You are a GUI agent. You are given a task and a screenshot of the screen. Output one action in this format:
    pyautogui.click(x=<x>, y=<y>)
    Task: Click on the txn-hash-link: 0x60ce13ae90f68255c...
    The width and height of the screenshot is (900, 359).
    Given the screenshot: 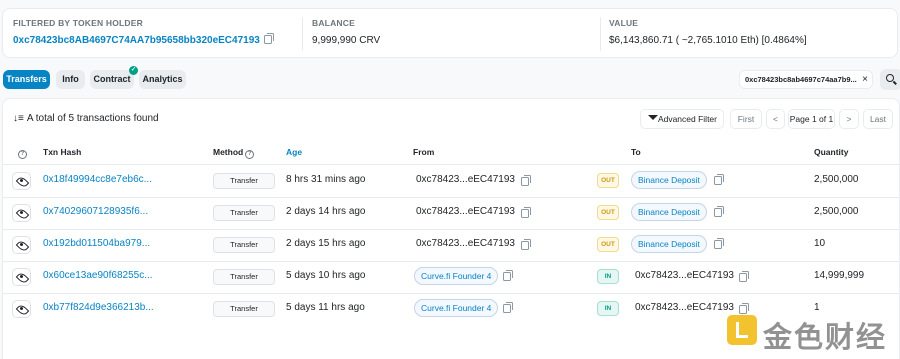 What is the action you would take?
    pyautogui.click(x=98, y=275)
    